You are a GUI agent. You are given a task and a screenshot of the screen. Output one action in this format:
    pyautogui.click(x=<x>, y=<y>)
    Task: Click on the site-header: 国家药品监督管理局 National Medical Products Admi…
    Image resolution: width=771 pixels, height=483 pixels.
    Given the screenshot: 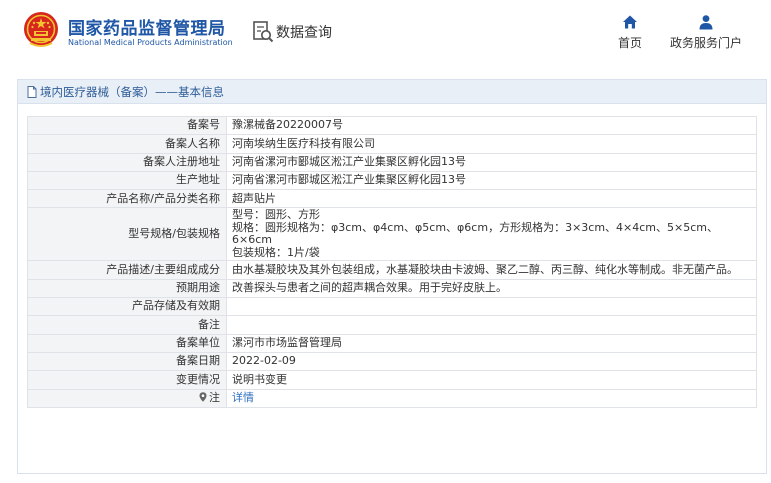 What is the action you would take?
    pyautogui.click(x=385, y=34)
    